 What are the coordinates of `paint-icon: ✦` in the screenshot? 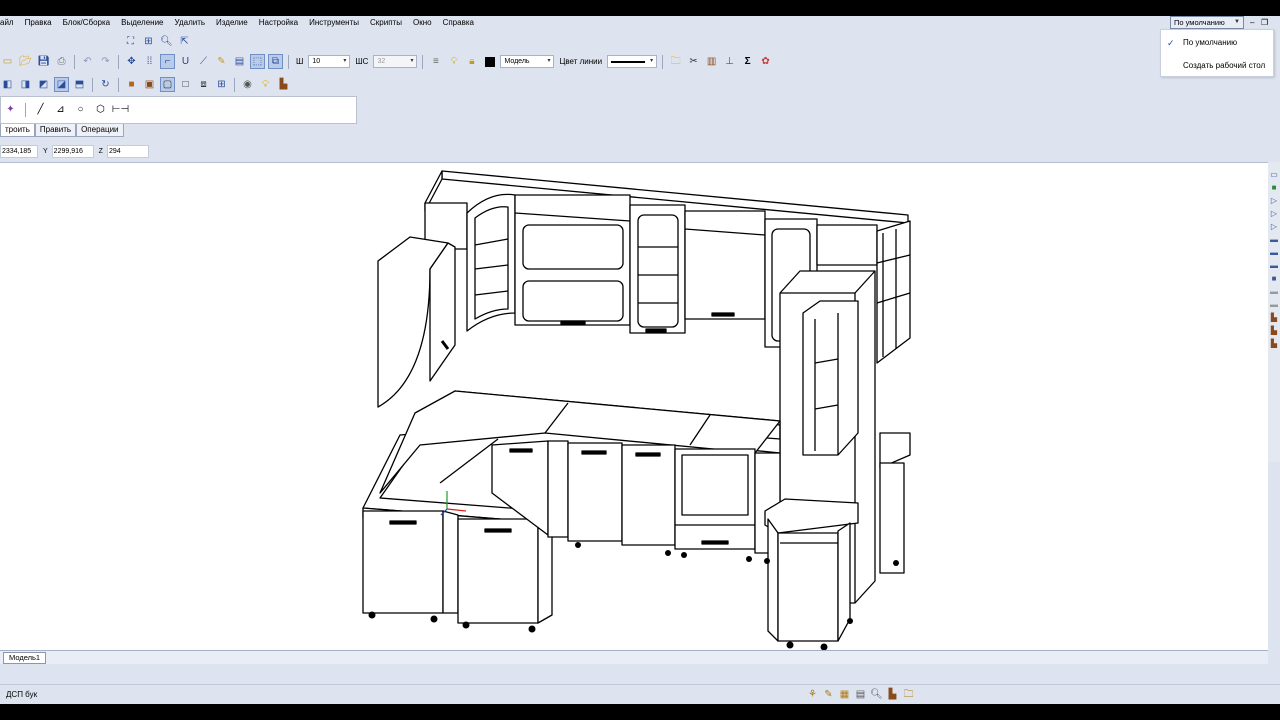 It's located at (10, 110).